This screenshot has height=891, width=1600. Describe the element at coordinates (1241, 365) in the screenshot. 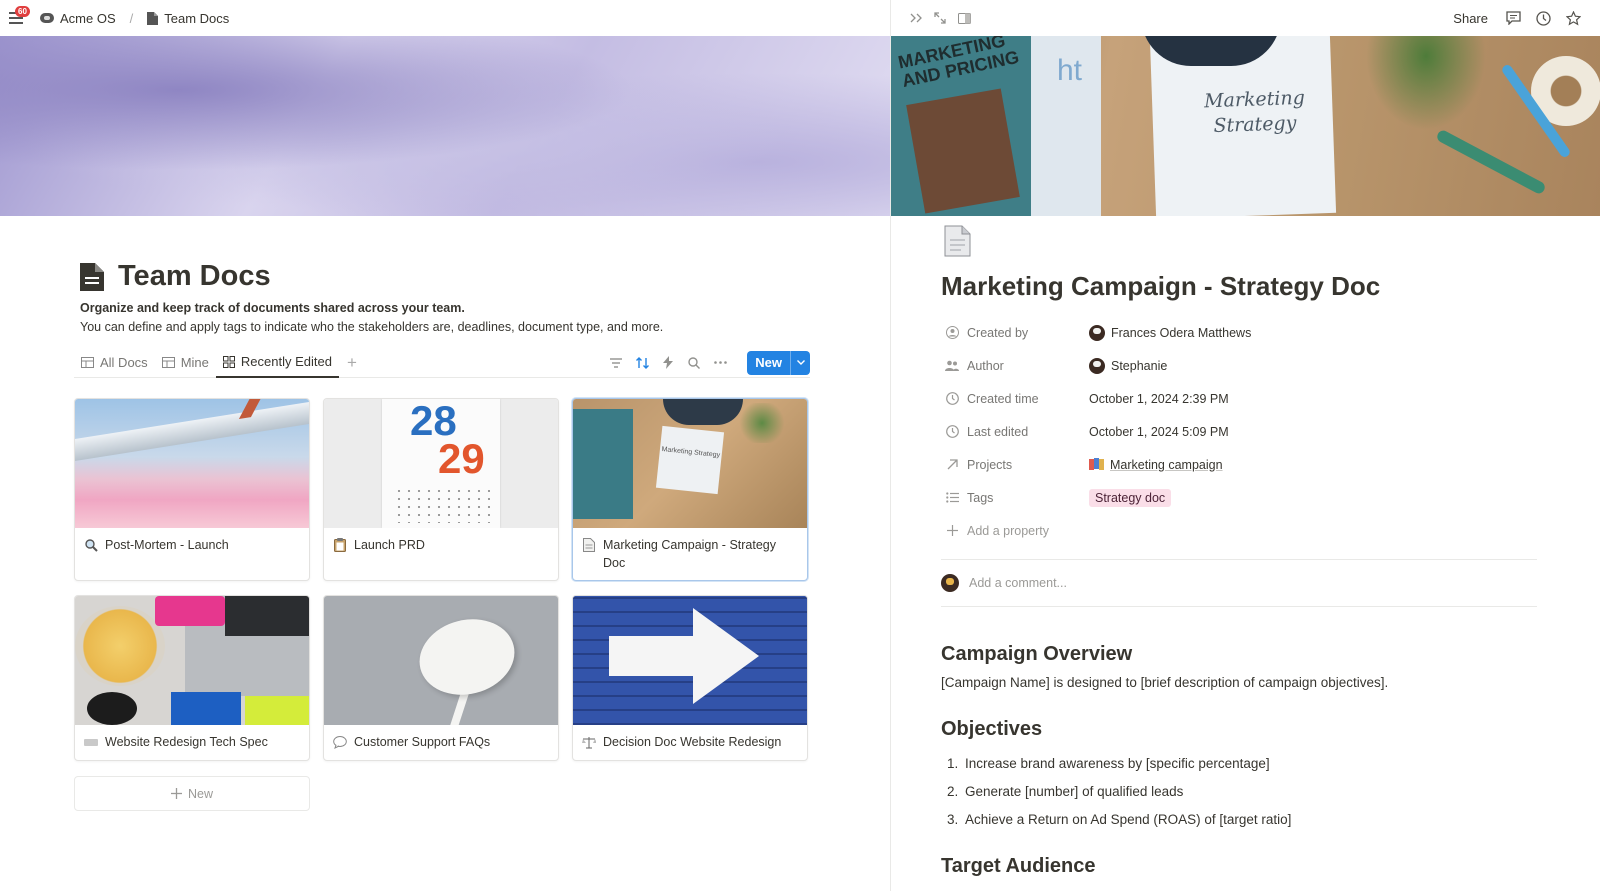

I see `property-author: Author Stephanie` at that location.